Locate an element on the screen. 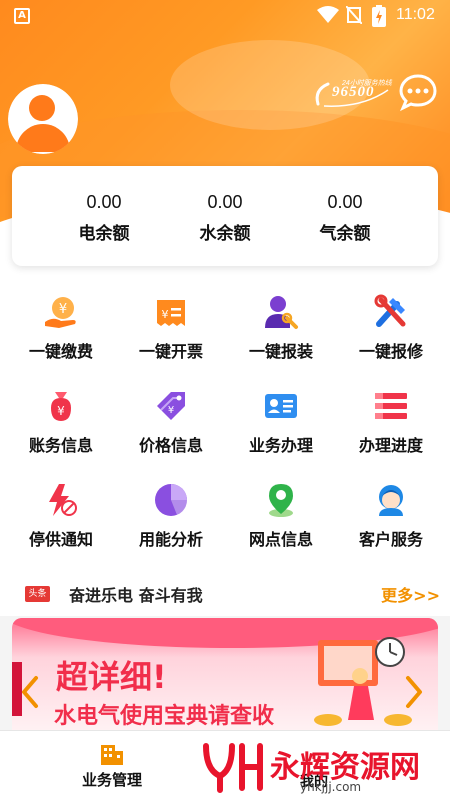 This screenshot has height=800, width=450. balance-gas-value: 0.00 is located at coordinates (345, 202).